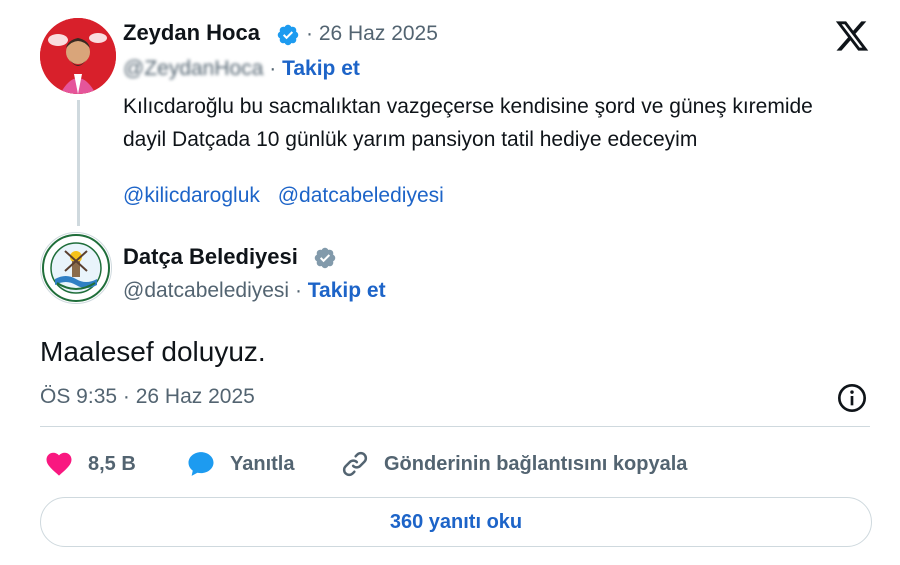 The width and height of the screenshot is (900, 565). I want to click on x-logo-icon, so click(852, 36).